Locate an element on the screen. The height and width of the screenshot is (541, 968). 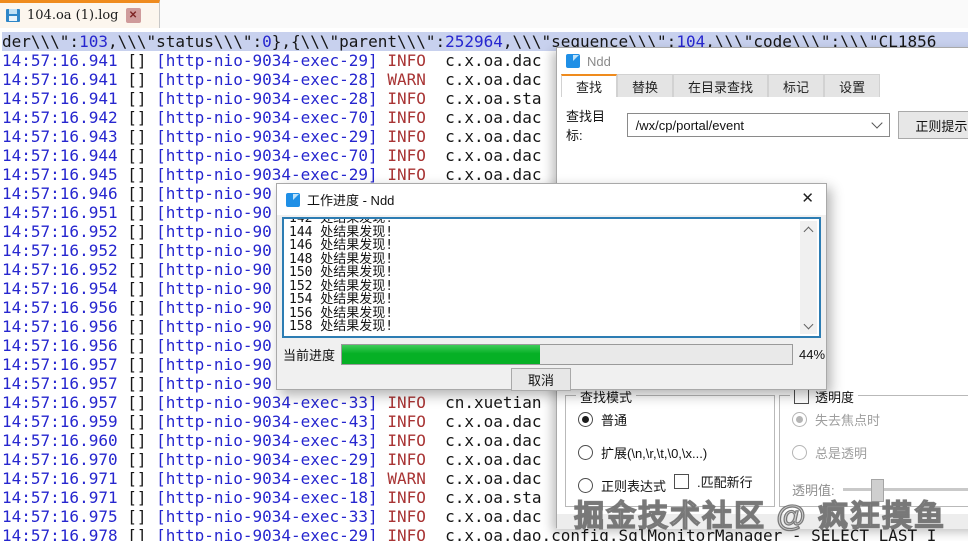
radio-option-1: 总是透明 is located at coordinates (880, 452).